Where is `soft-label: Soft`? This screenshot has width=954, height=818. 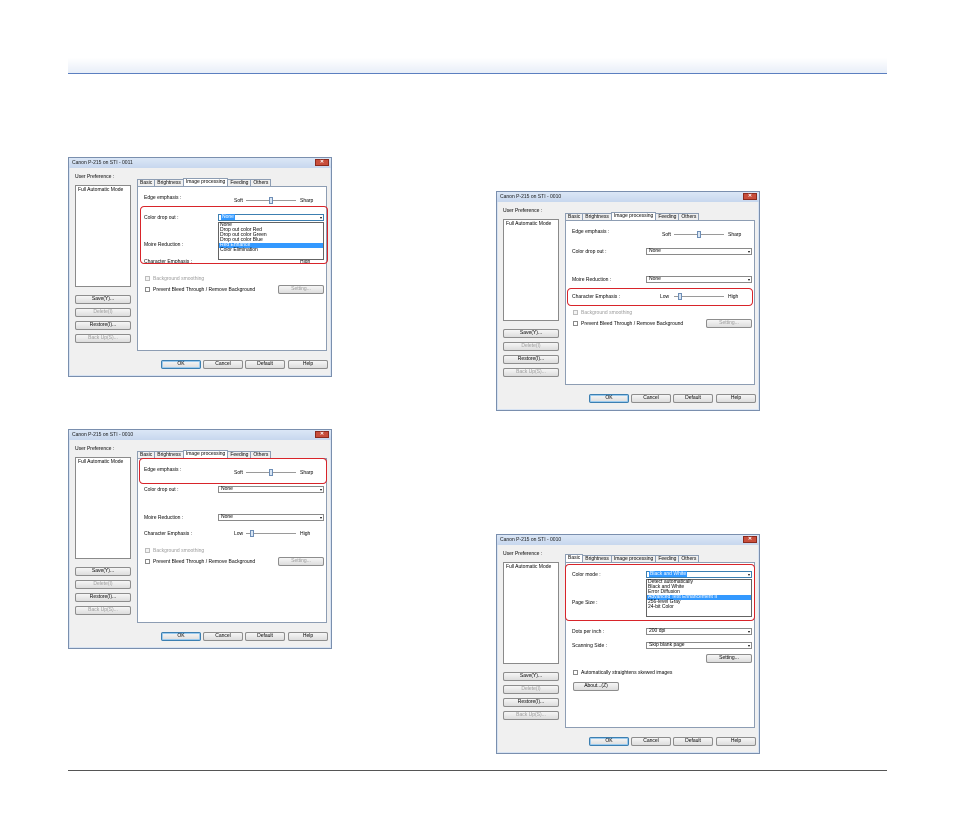
soft-label: Soft is located at coordinates (238, 201).